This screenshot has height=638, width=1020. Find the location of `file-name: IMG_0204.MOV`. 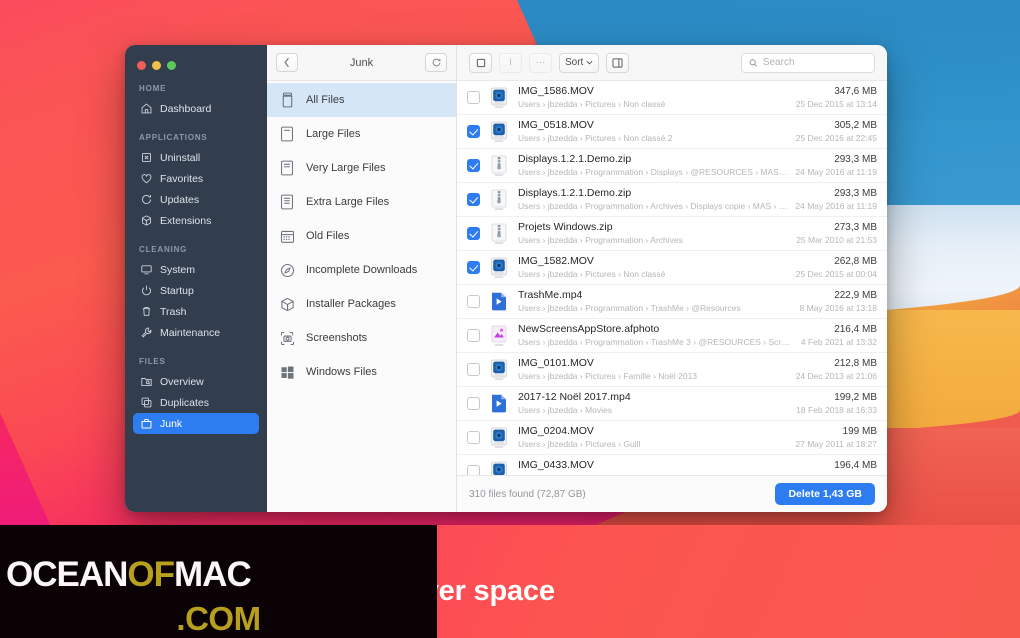

file-name: IMG_0204.MOV is located at coordinates (556, 431).